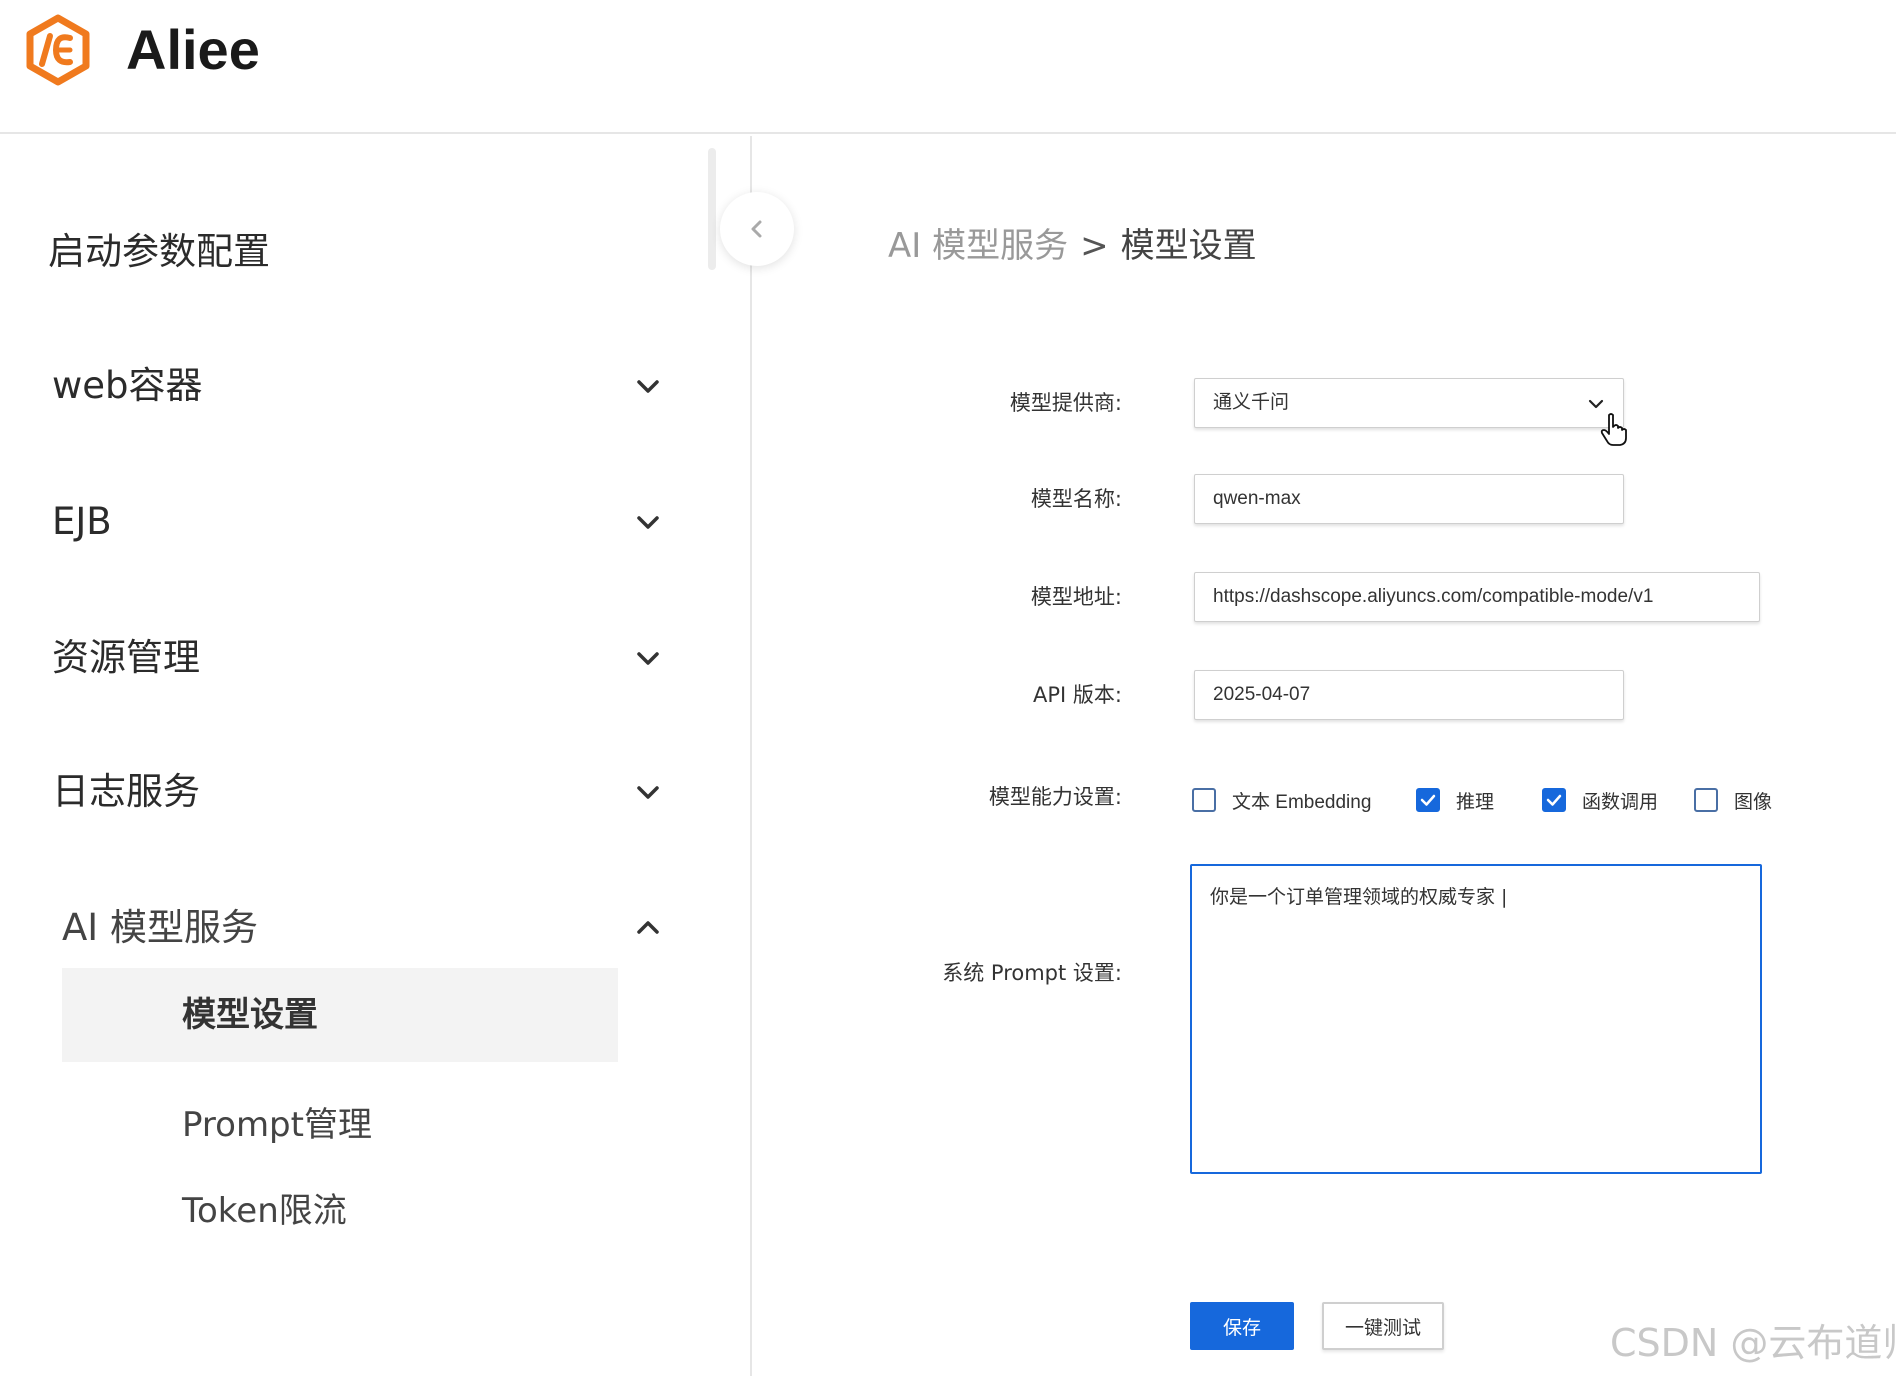 Image resolution: width=1896 pixels, height=1376 pixels. I want to click on model-url-field, so click(1477, 597).